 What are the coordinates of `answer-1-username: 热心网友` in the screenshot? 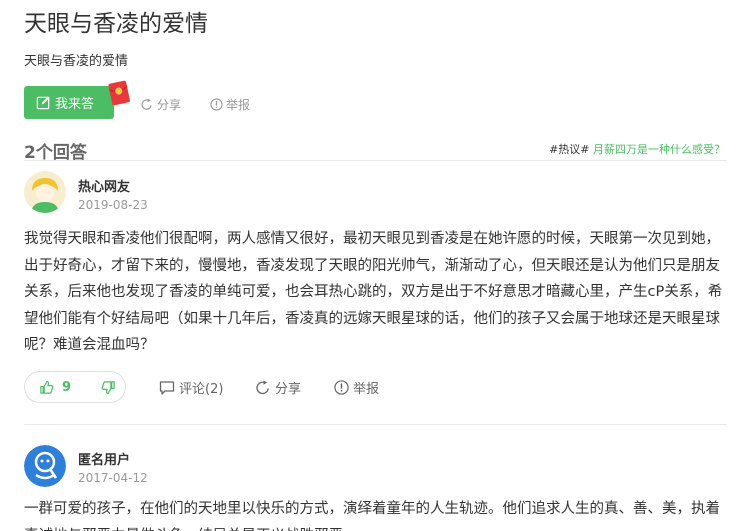 It's located at (104, 185).